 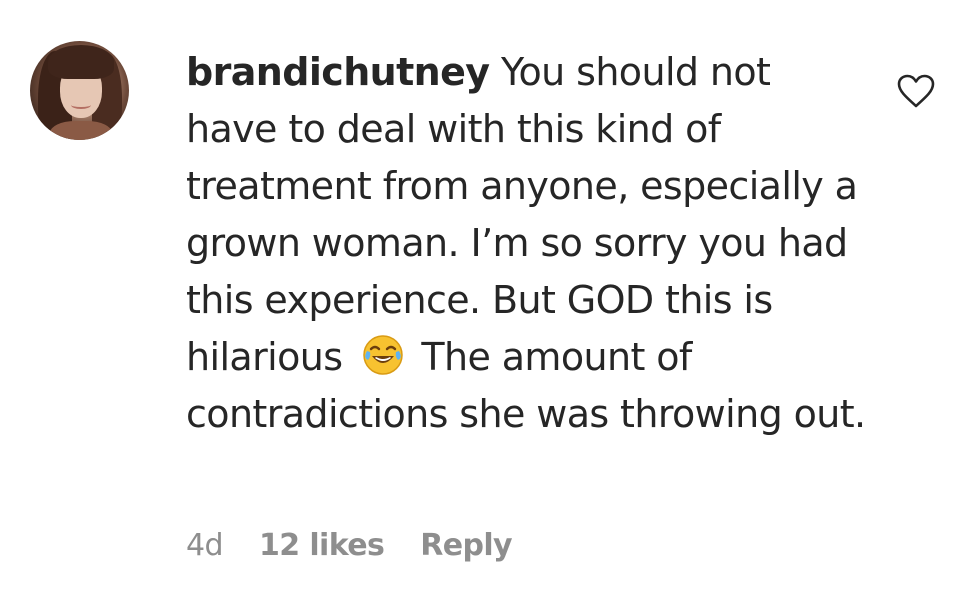 I want to click on avatar-hair-top, so click(x=81, y=62).